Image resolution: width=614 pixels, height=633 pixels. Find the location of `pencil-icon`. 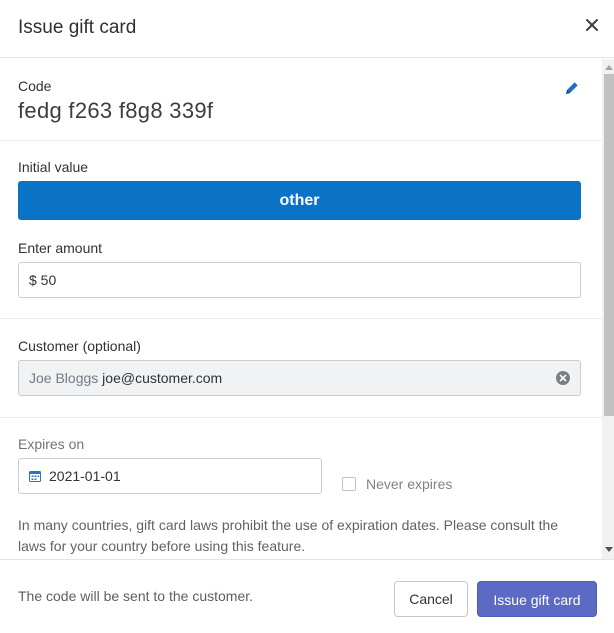

pencil-icon is located at coordinates (572, 88).